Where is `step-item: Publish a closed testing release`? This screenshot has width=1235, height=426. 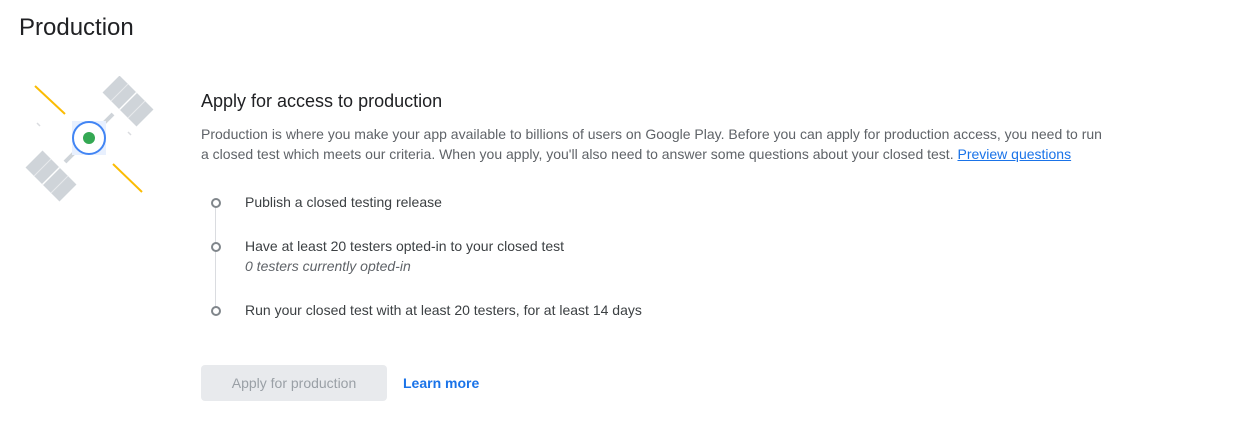
step-item: Publish a closed testing release is located at coordinates (656, 214).